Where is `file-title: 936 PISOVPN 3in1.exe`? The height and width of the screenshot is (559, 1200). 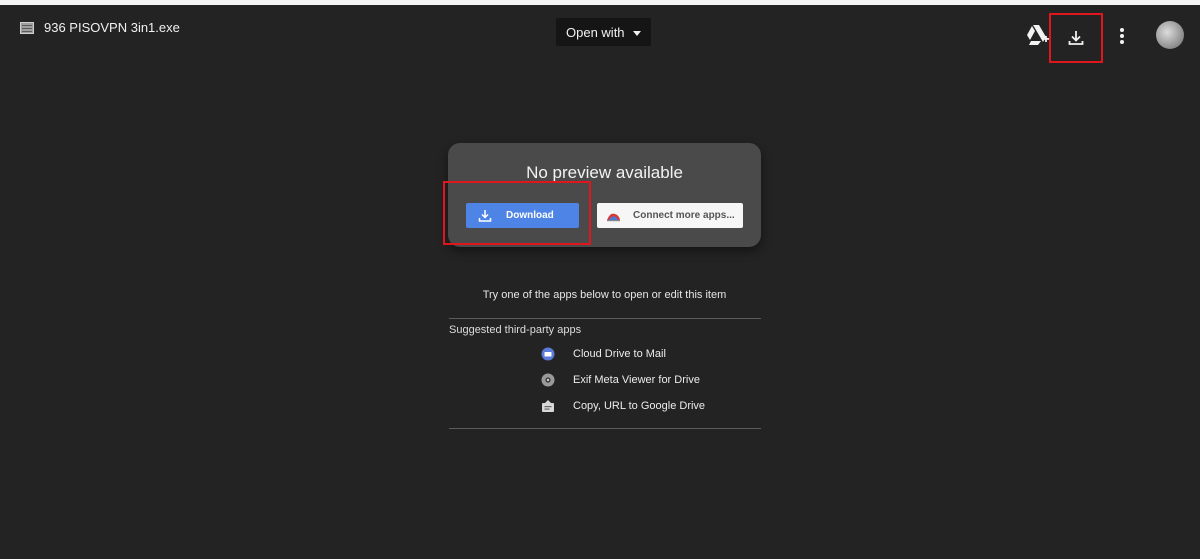 file-title: 936 PISOVPN 3in1.exe is located at coordinates (100, 27).